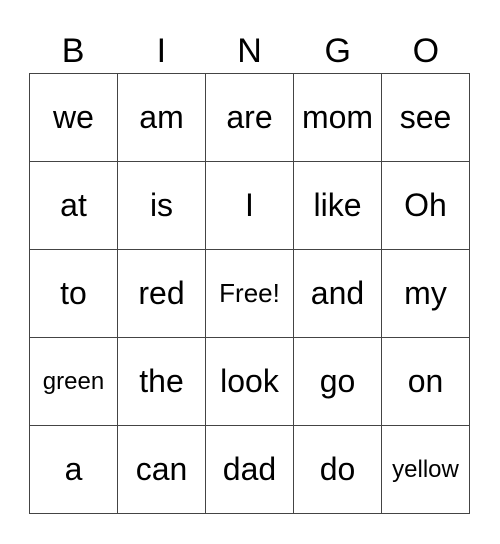  Describe the element at coordinates (161, 51) in the screenshot. I see `header-letter-i: I` at that location.